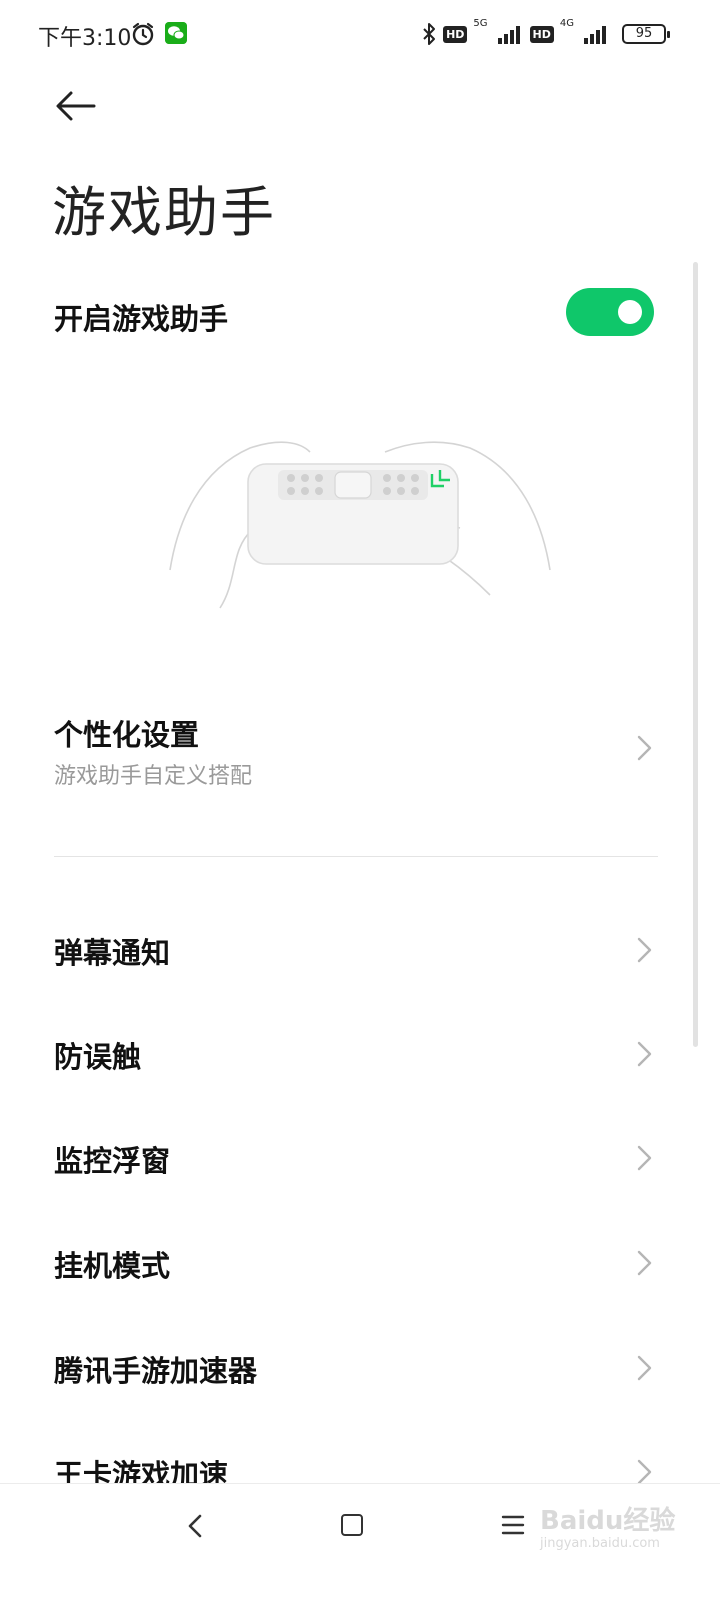 This screenshot has height=1600, width=720. What do you see at coordinates (156, 1371) in the screenshot?
I see `list-item-label: 腾讯手游加速器` at bounding box center [156, 1371].